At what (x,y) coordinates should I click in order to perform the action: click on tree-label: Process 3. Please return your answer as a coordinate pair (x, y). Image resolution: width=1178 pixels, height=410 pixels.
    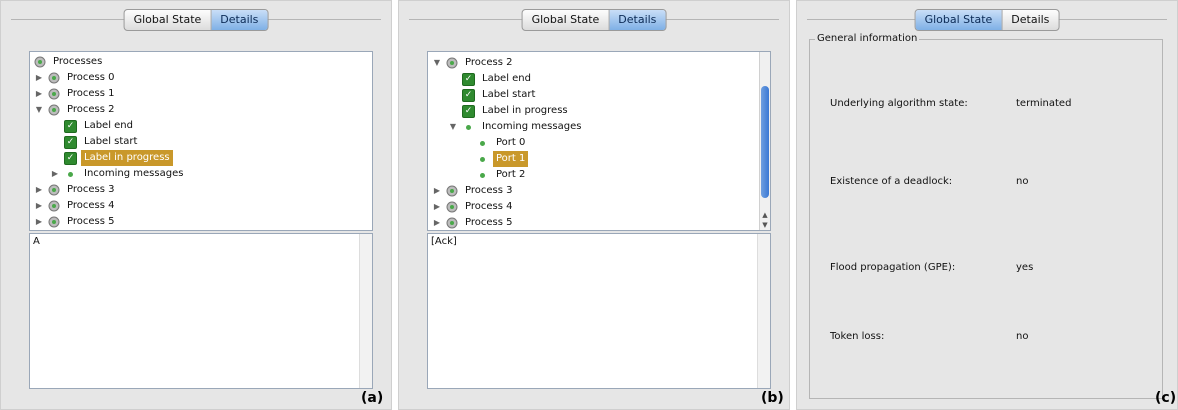
    Looking at the image, I should click on (489, 190).